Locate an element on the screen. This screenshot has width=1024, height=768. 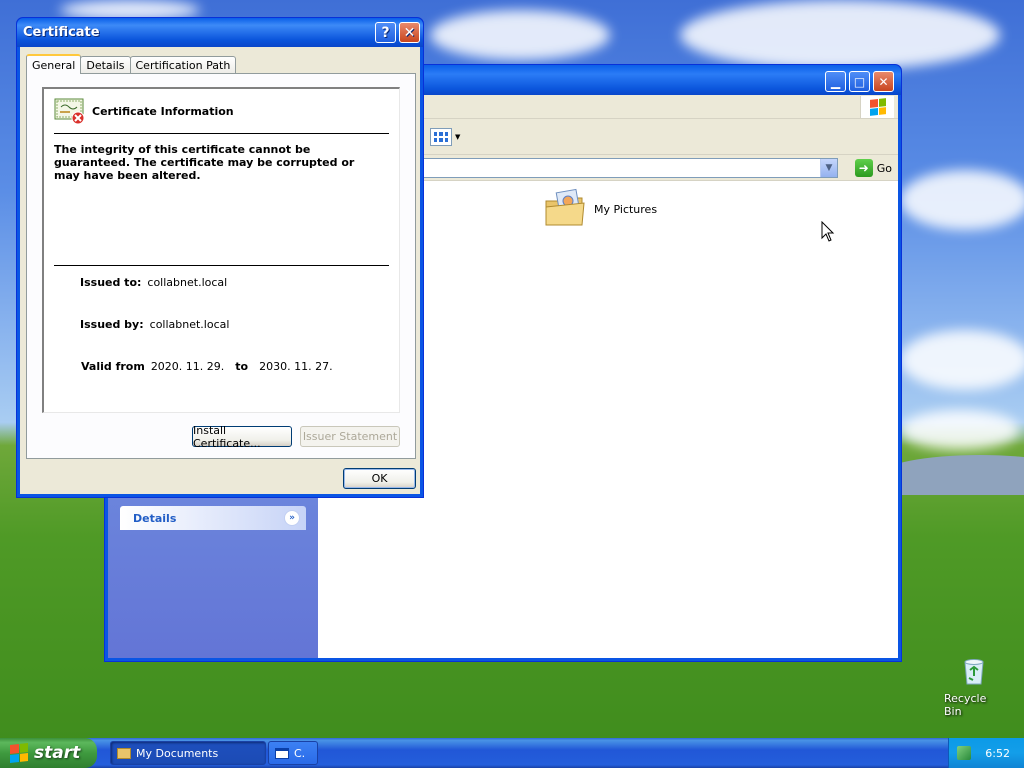
recycle-bin-icon is located at coordinates (974, 671).